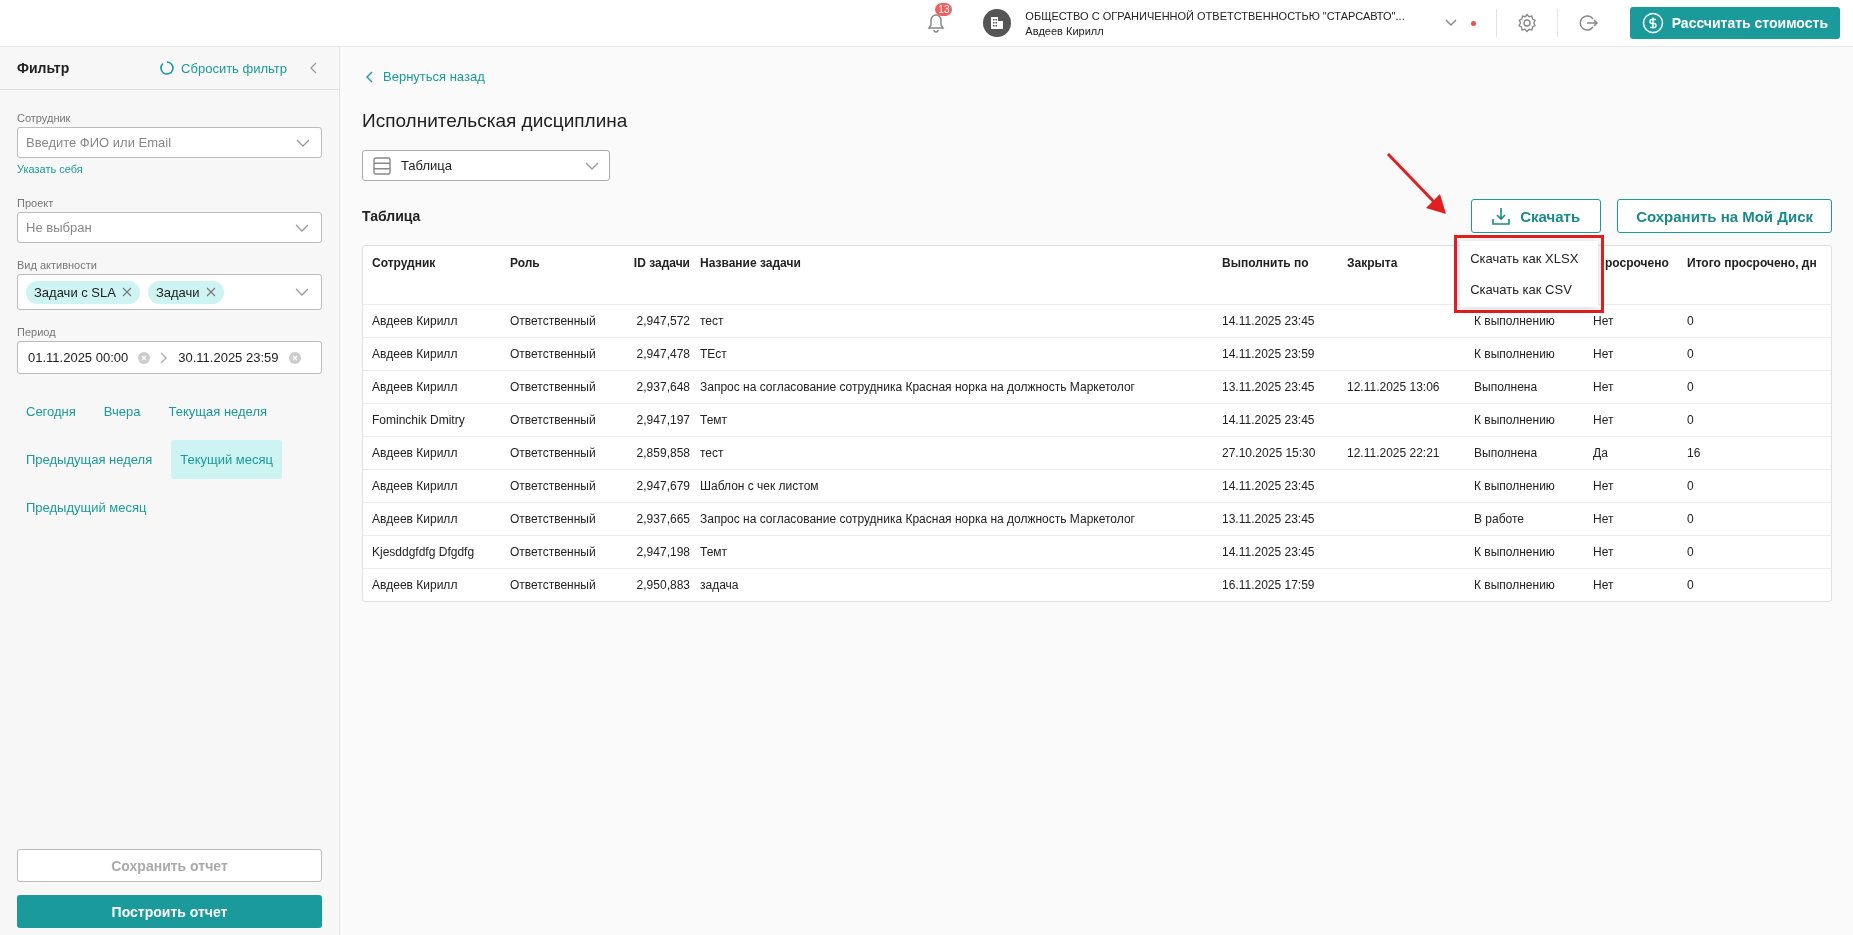  I want to click on table-cell: 2,937,648, so click(663, 387).